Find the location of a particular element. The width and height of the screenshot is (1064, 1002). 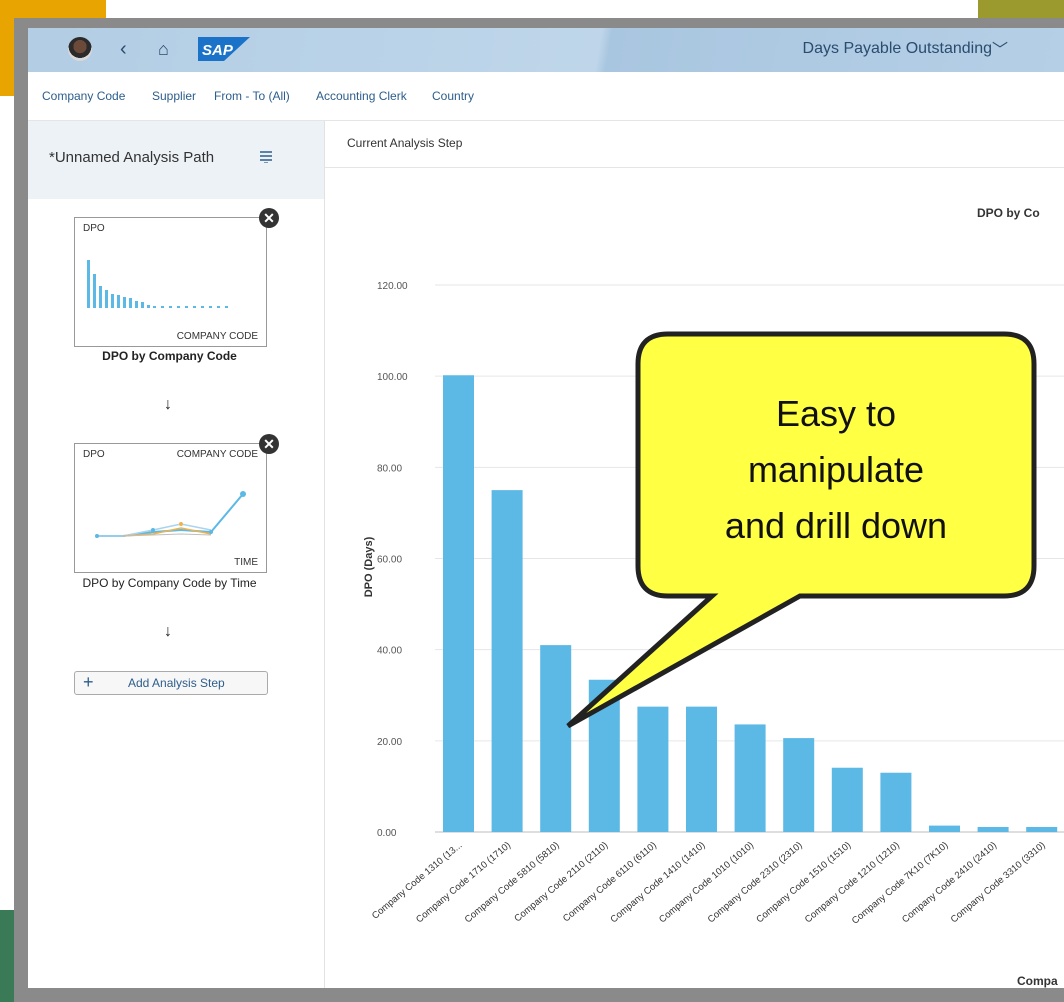

x-tick-label: Company Code 1210 (1210) is located at coordinates (852, 882).